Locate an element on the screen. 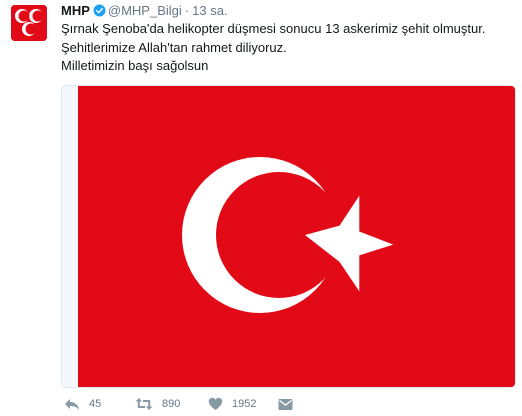 Image resolution: width=522 pixels, height=416 pixels. like-count: 1952 is located at coordinates (244, 404).